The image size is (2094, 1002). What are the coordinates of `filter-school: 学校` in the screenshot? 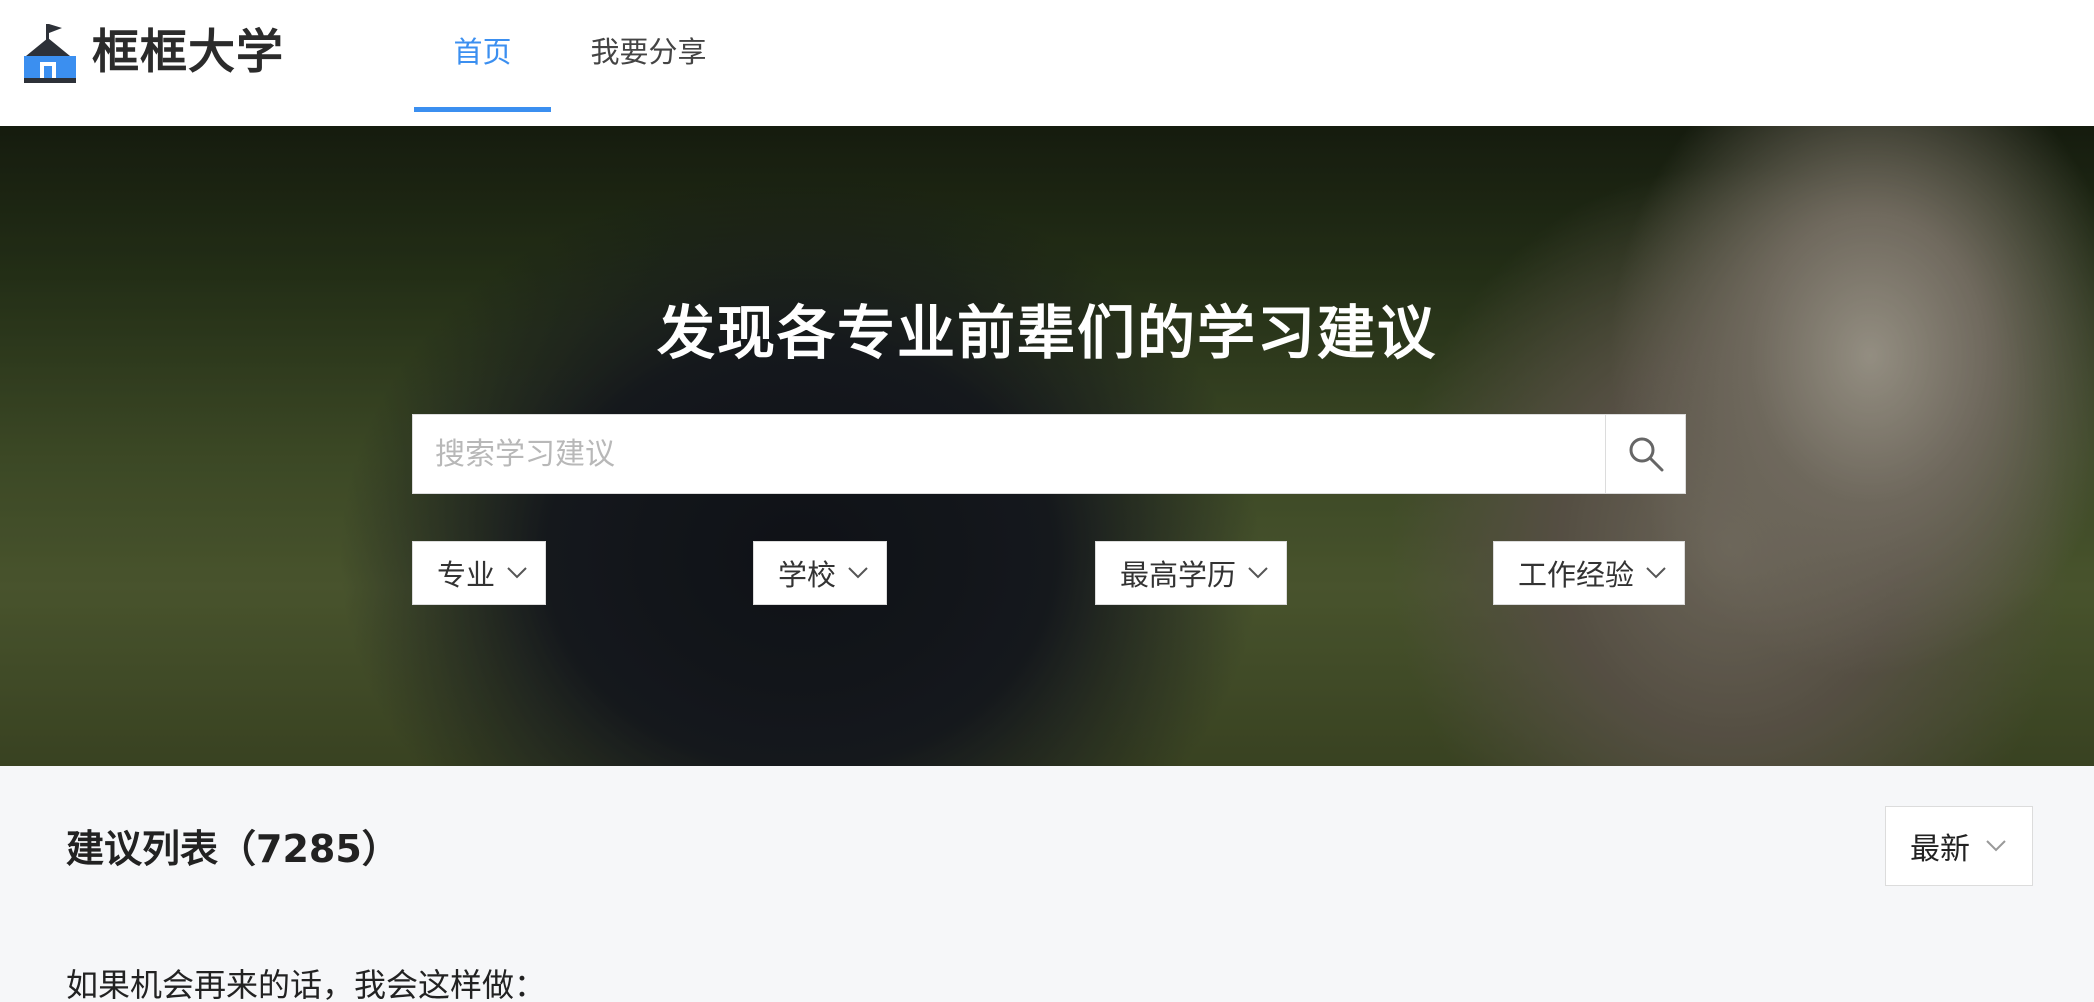 It's located at (820, 573).